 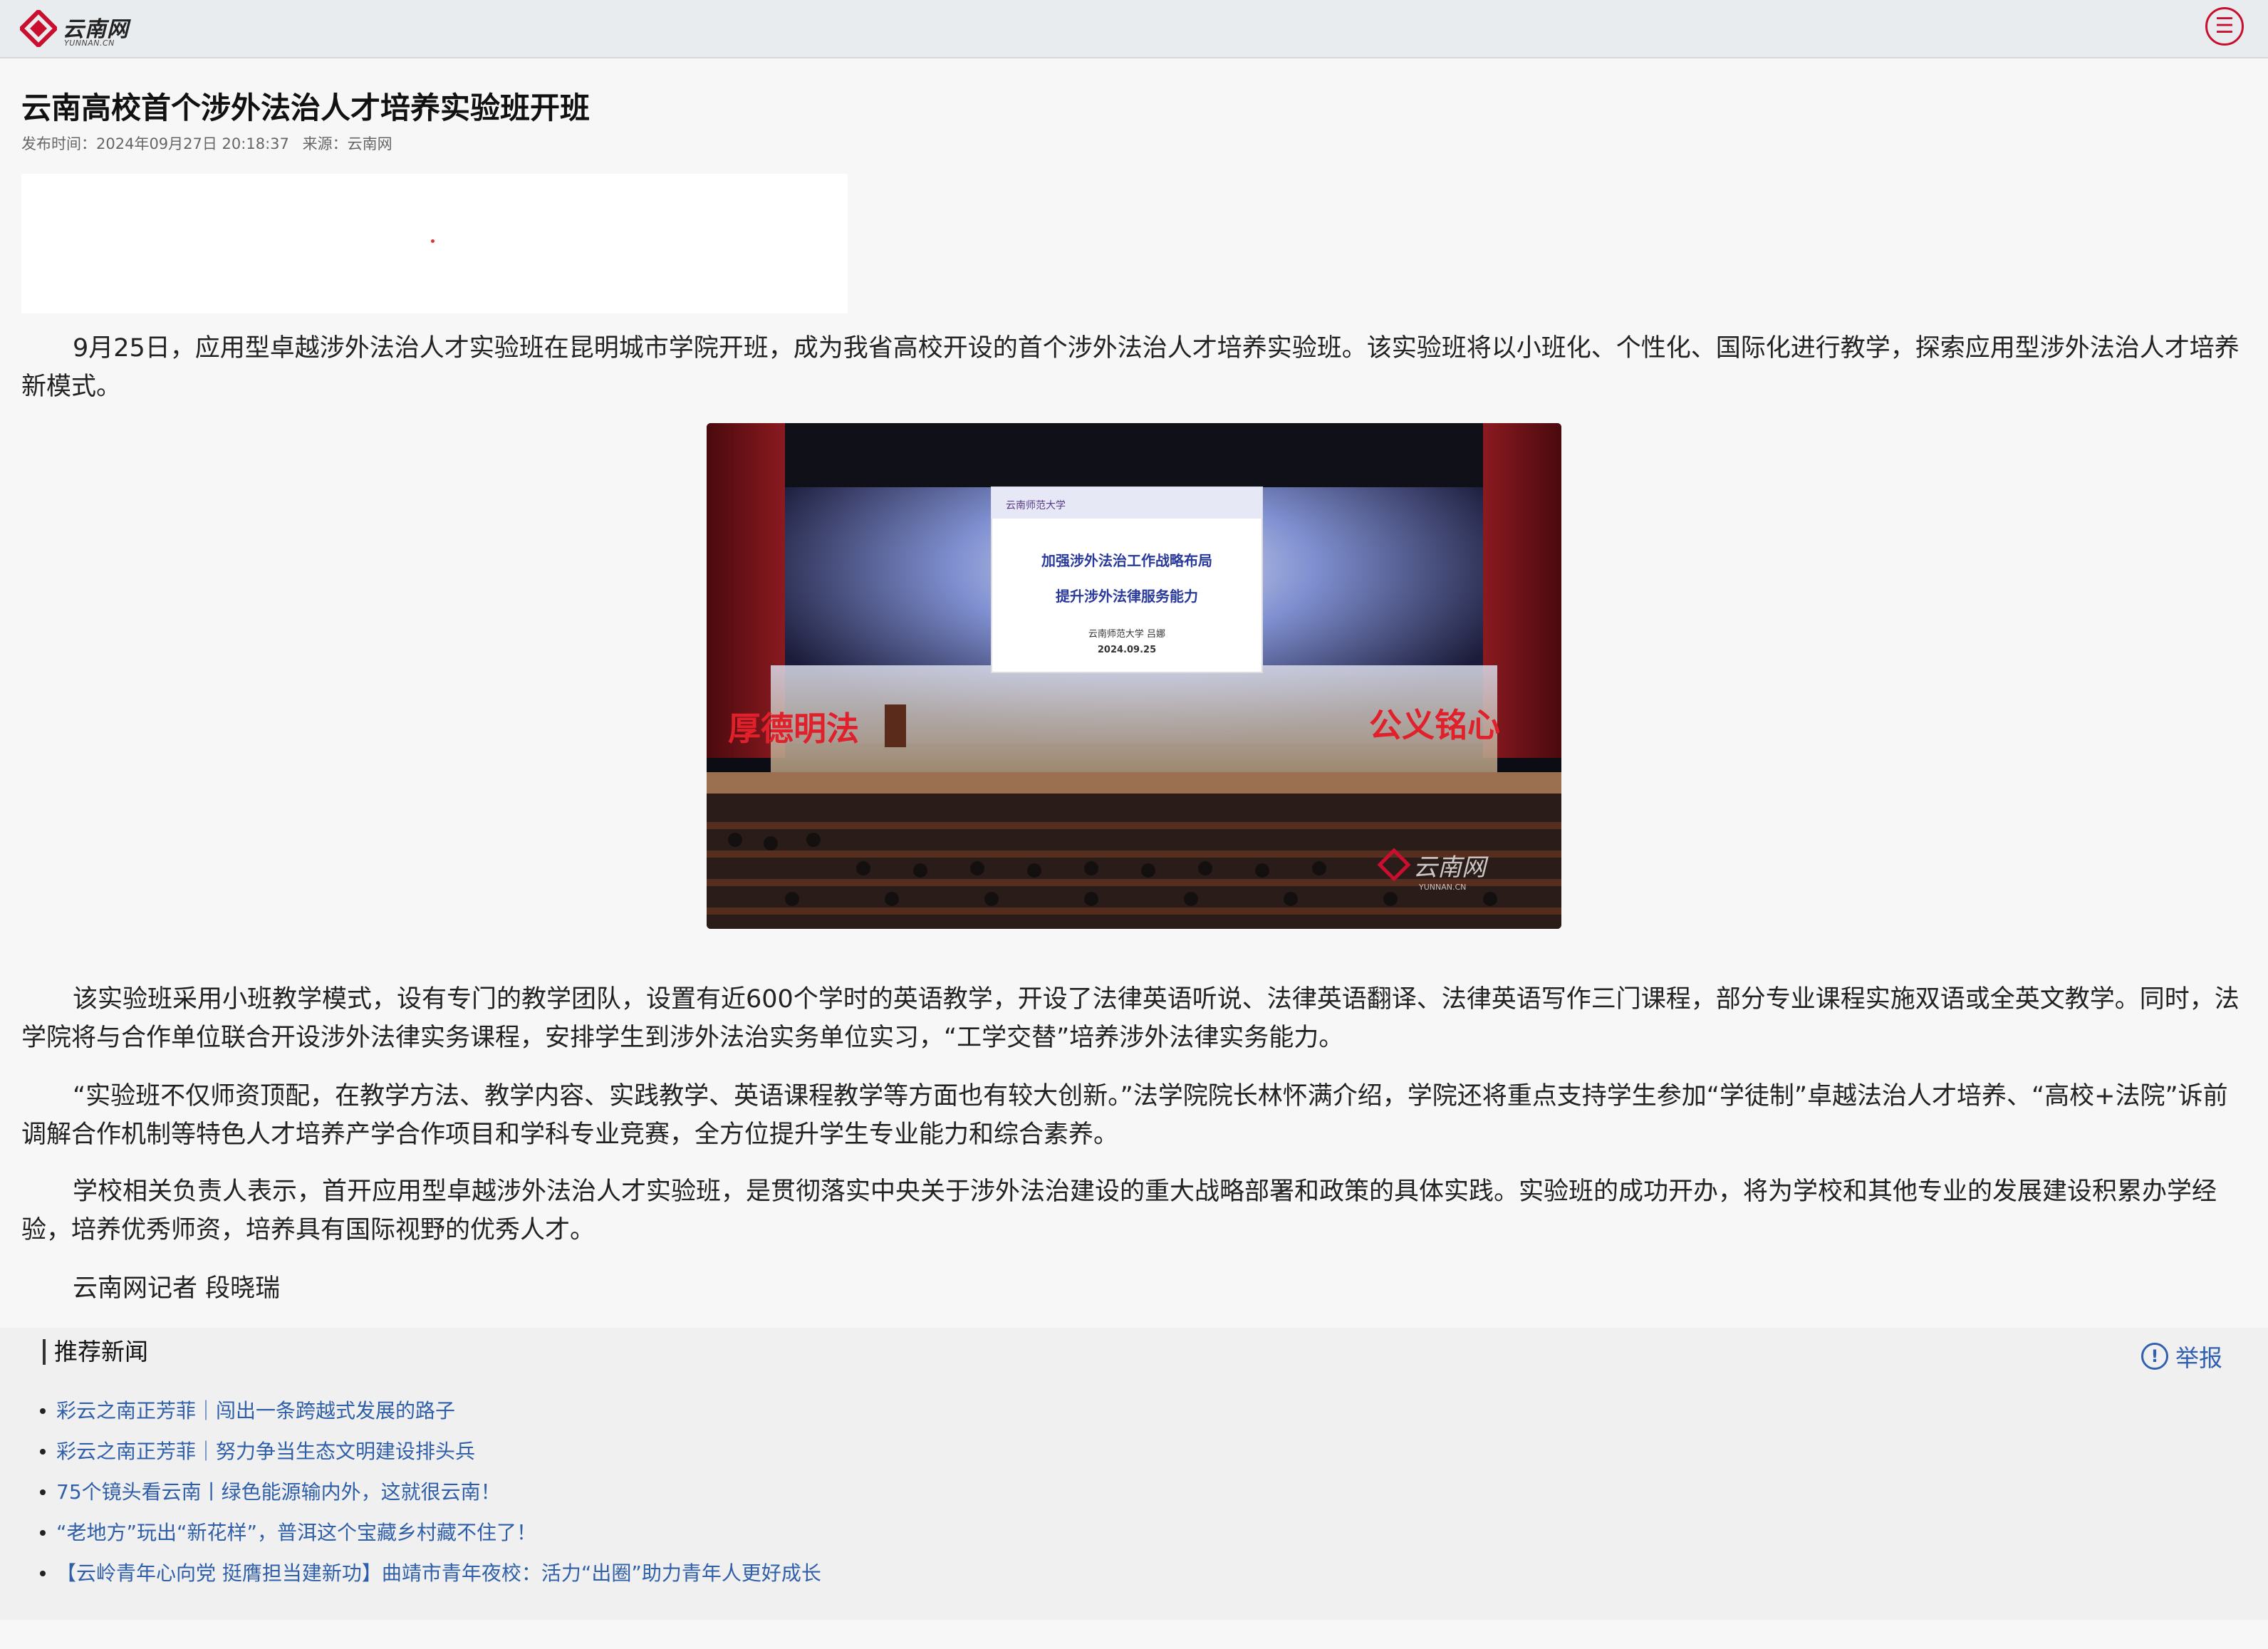 What do you see at coordinates (347, 143) in the screenshot?
I see `article-source: 来源：云南网` at bounding box center [347, 143].